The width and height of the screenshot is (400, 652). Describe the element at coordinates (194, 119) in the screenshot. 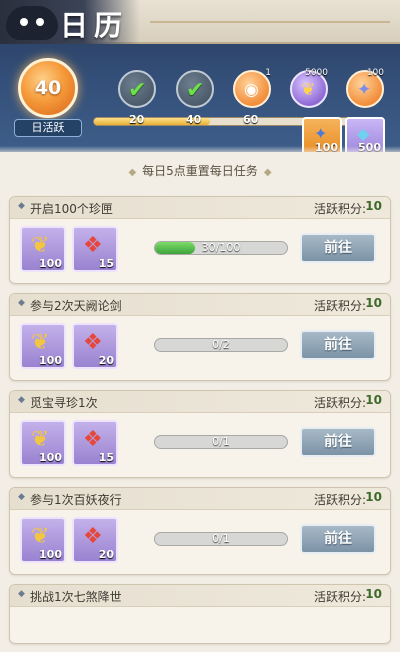

I see `milestone-label-40: 40` at that location.